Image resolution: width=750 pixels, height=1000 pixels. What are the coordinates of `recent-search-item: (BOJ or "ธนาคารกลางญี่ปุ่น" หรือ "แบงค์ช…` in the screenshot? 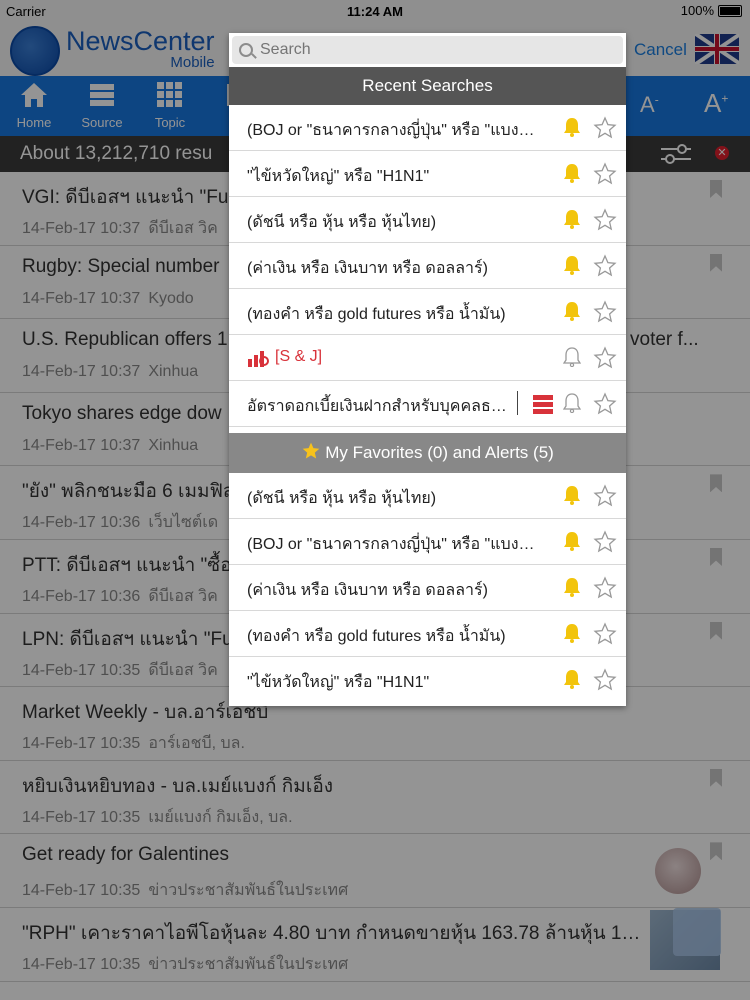 It's located at (427, 128).